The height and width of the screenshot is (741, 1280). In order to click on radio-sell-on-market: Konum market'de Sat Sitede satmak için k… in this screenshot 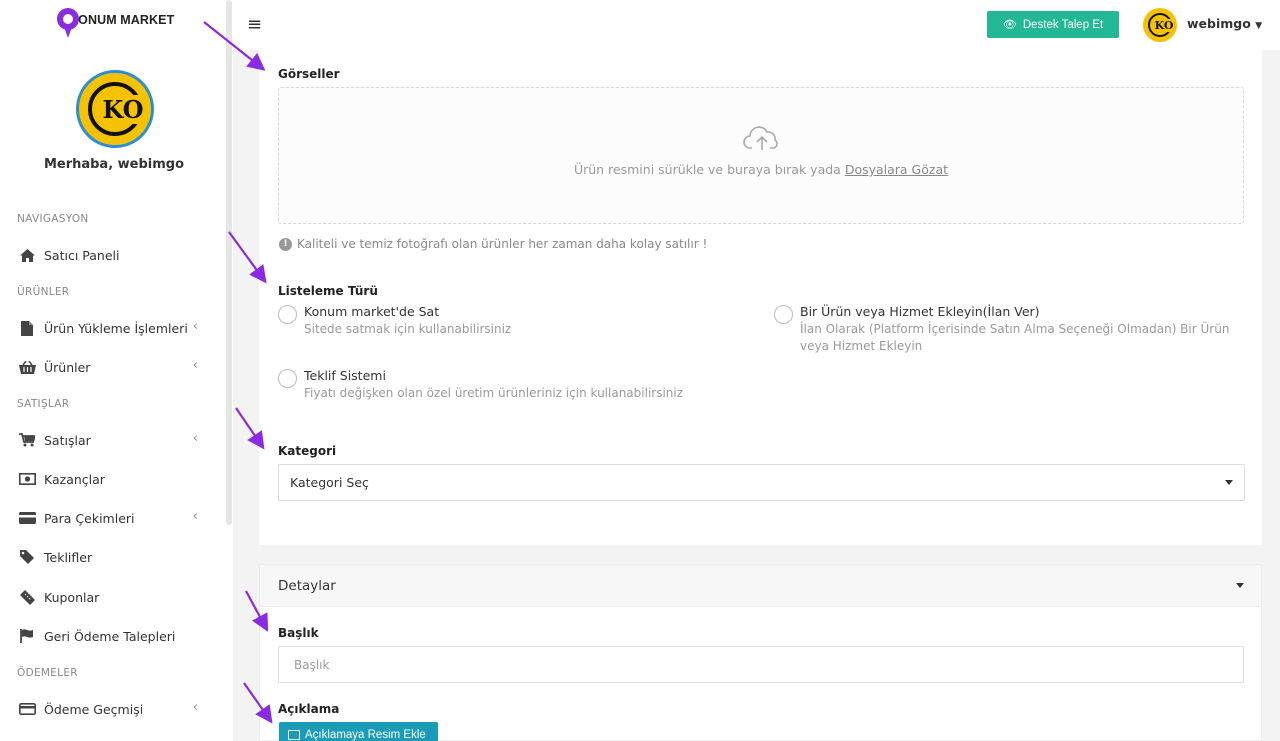, I will do `click(508, 321)`.